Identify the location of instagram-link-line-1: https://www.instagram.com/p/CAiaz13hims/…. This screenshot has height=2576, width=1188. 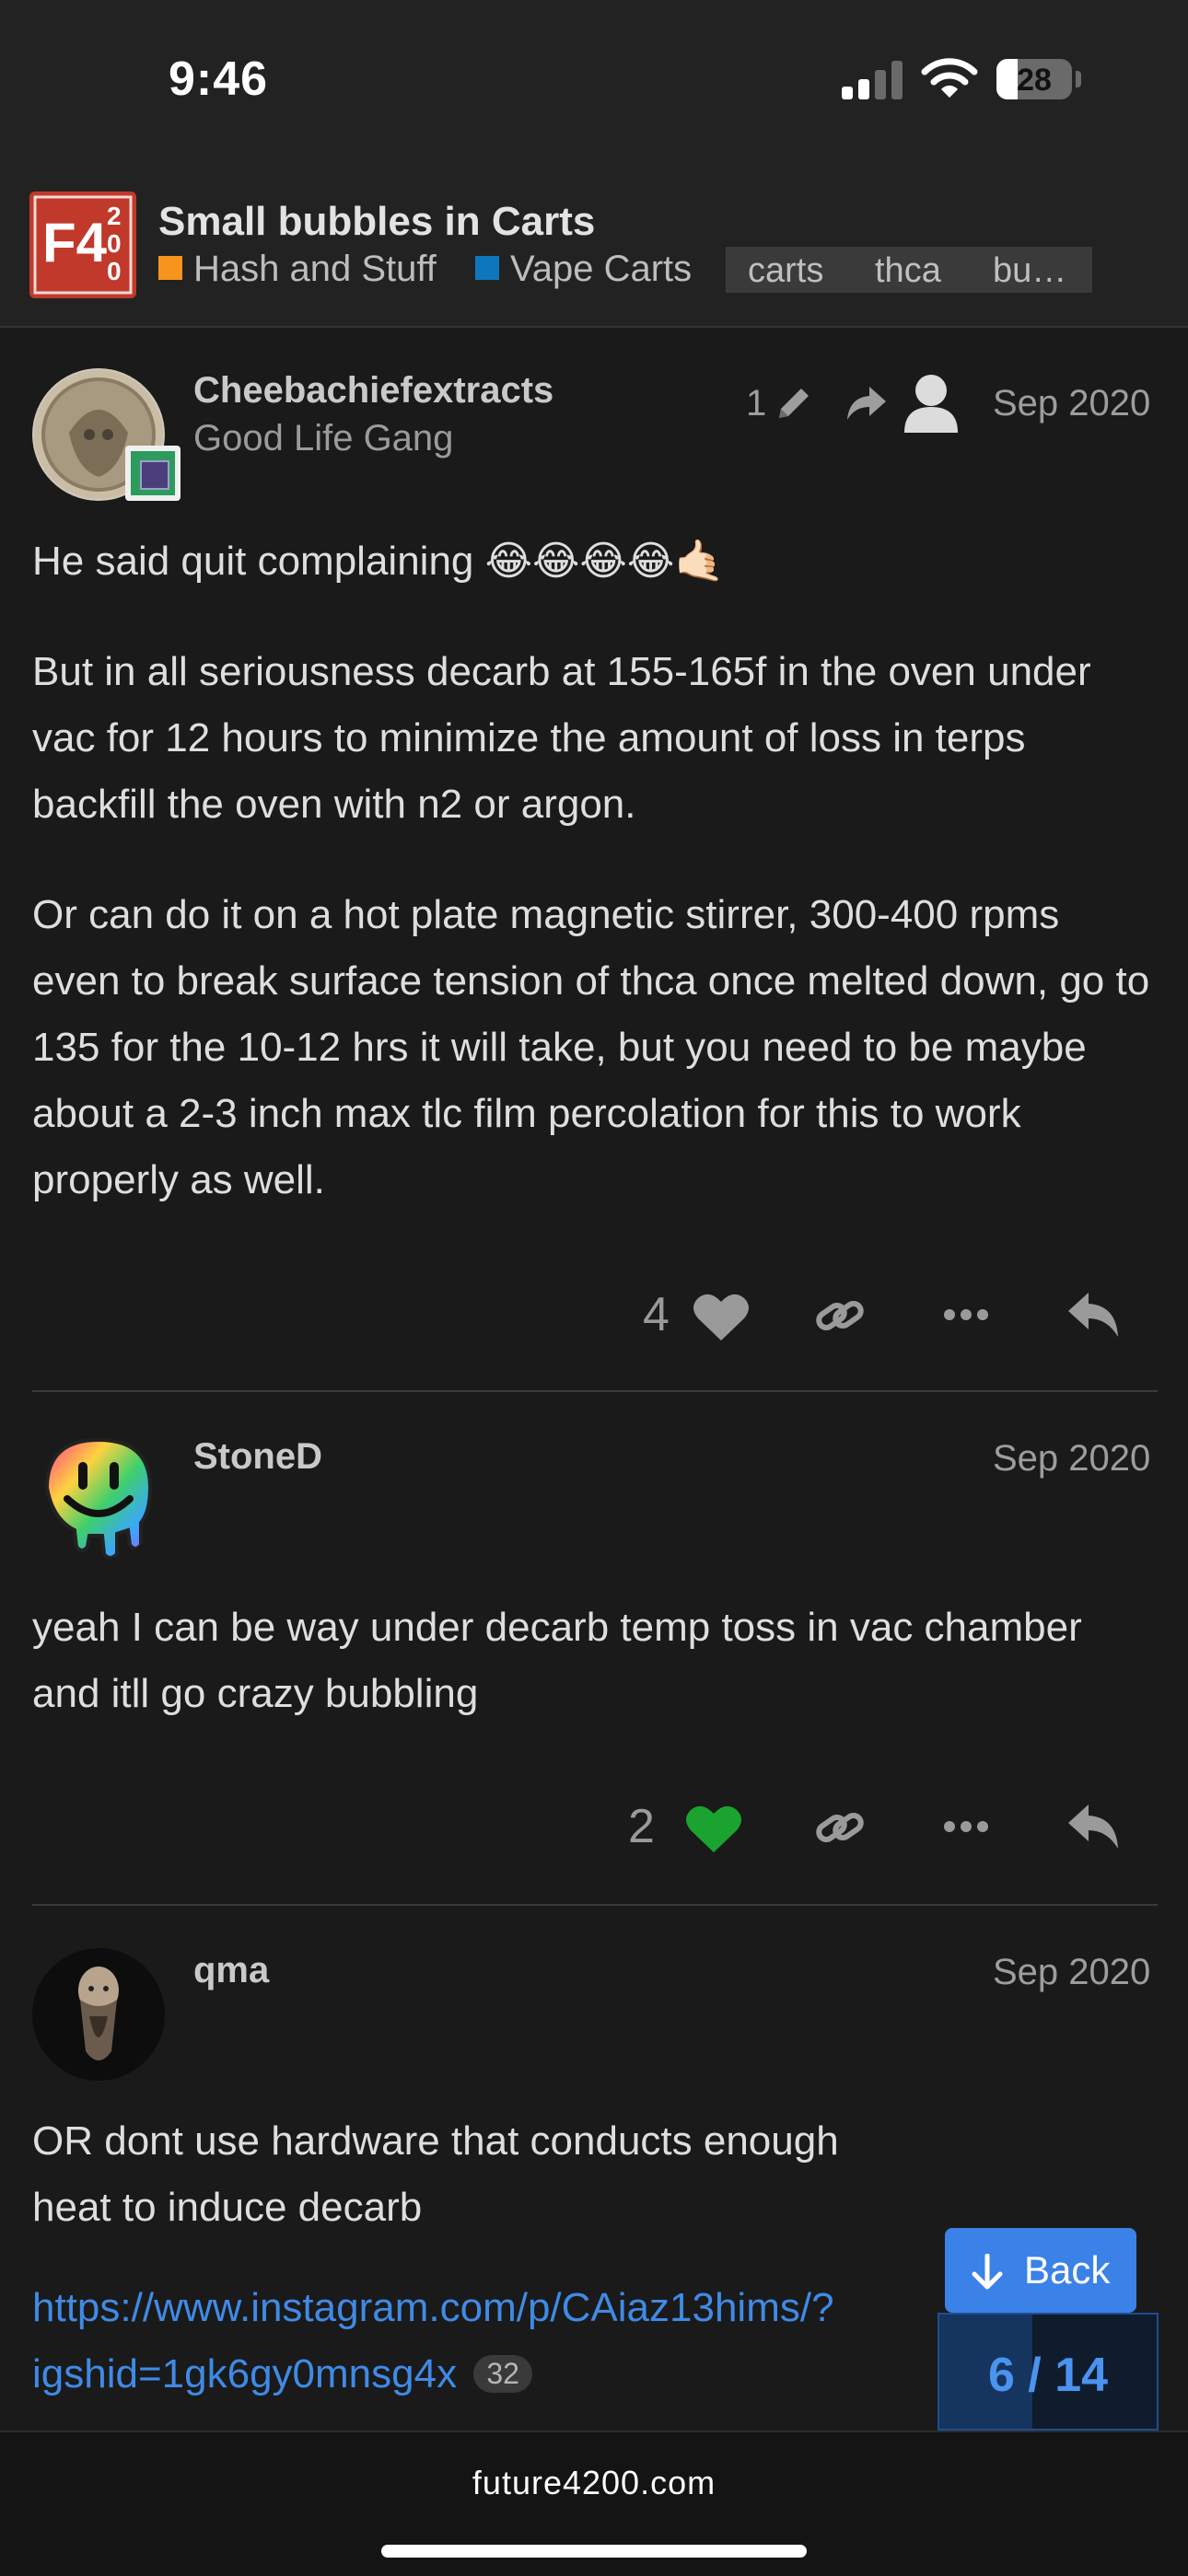
(433, 2308).